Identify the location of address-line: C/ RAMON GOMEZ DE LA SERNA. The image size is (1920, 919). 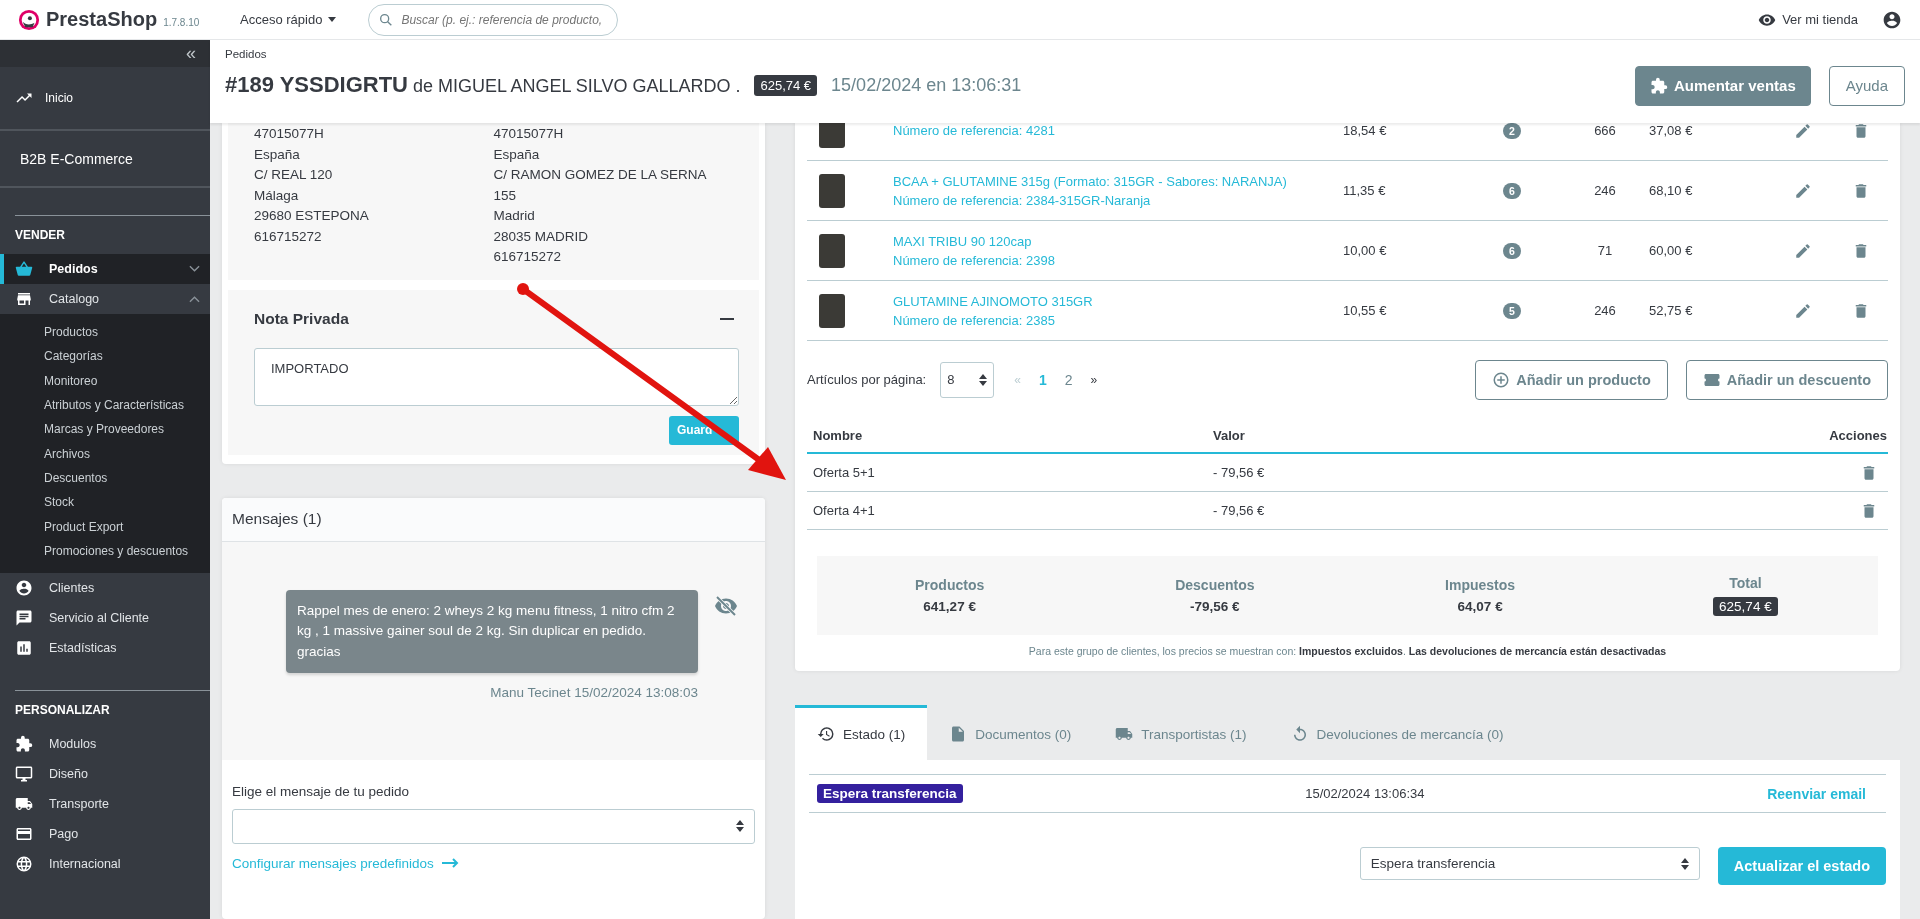
(600, 175).